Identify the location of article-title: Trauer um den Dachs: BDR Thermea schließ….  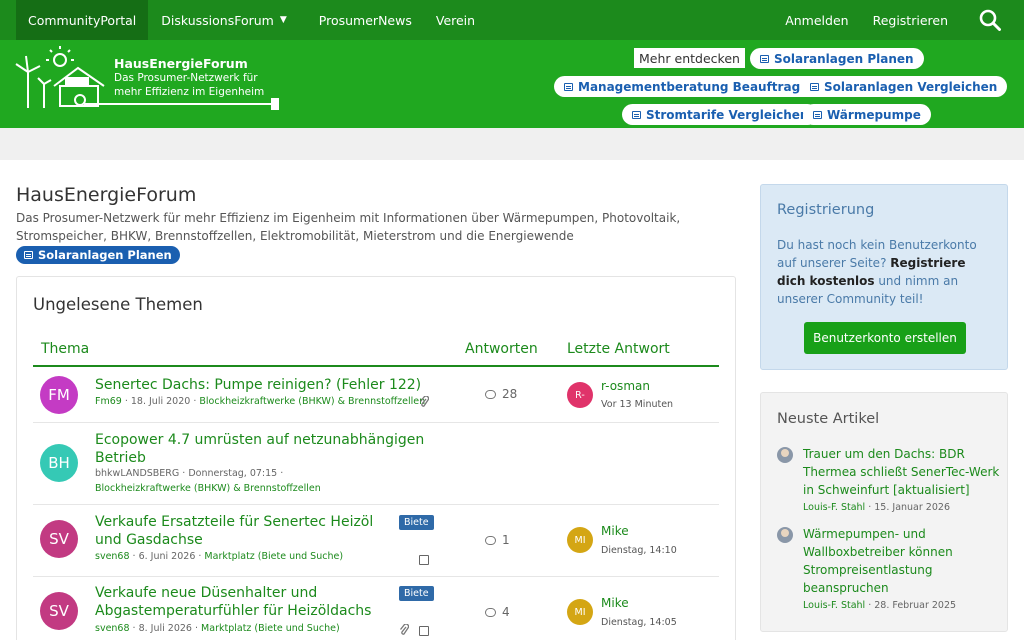
(903, 472).